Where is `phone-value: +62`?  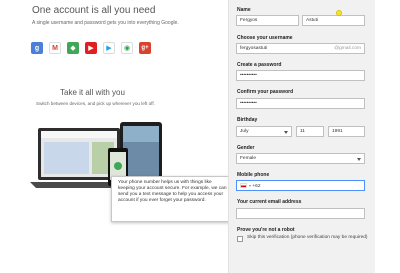
phone-value: +62 is located at coordinates (256, 186).